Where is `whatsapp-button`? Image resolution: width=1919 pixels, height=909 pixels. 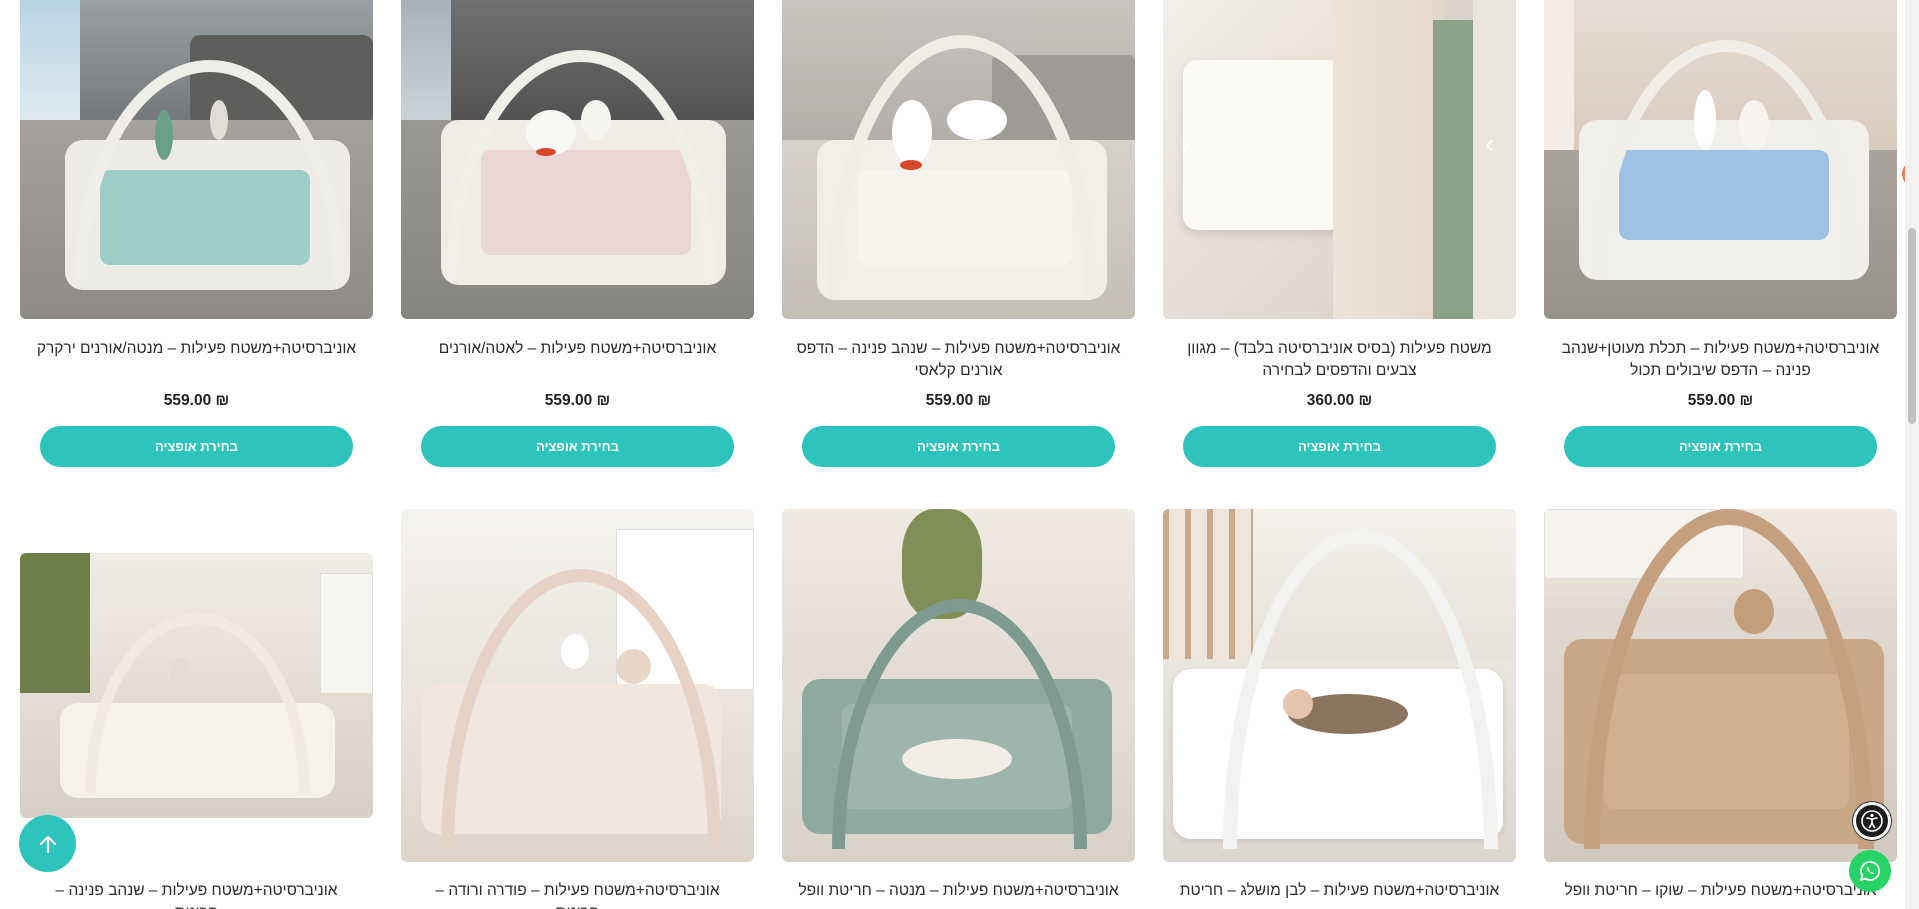
whatsapp-button is located at coordinates (1870, 871).